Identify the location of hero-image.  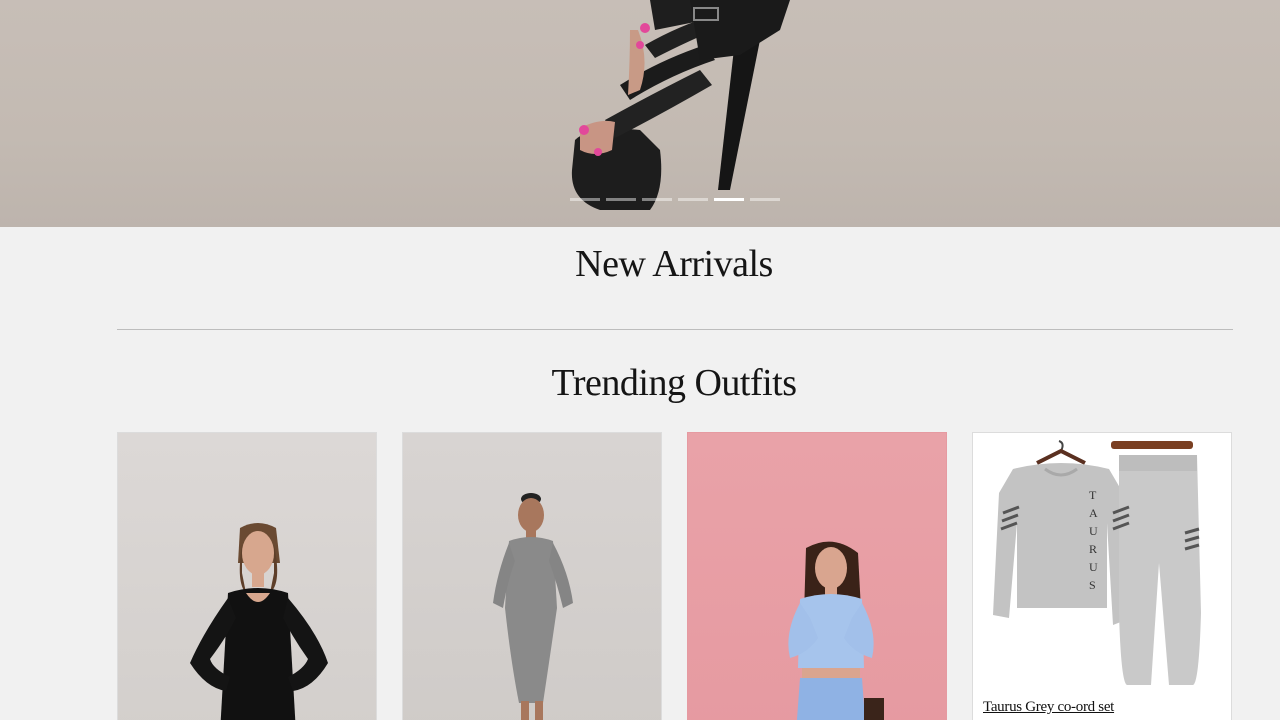
(680, 105).